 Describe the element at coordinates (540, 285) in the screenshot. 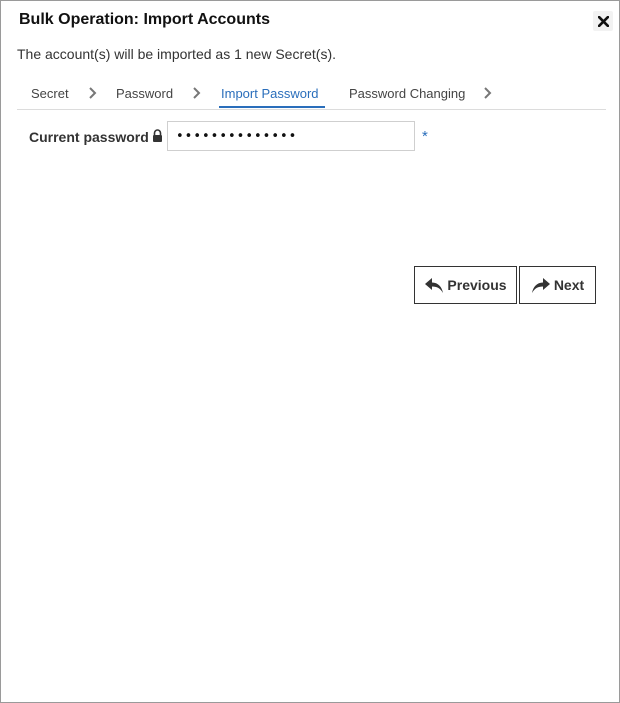

I see `redo-arrow-icon` at that location.